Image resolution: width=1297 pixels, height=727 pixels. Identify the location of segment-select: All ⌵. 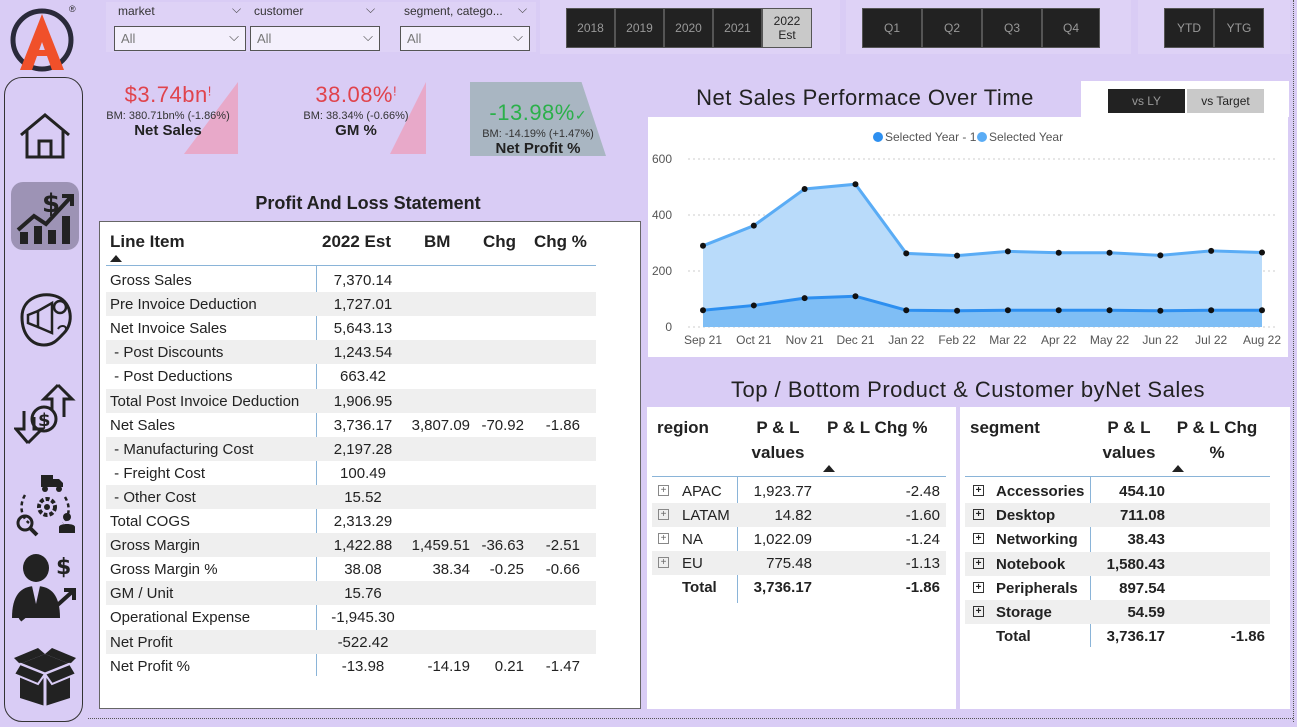
(465, 38).